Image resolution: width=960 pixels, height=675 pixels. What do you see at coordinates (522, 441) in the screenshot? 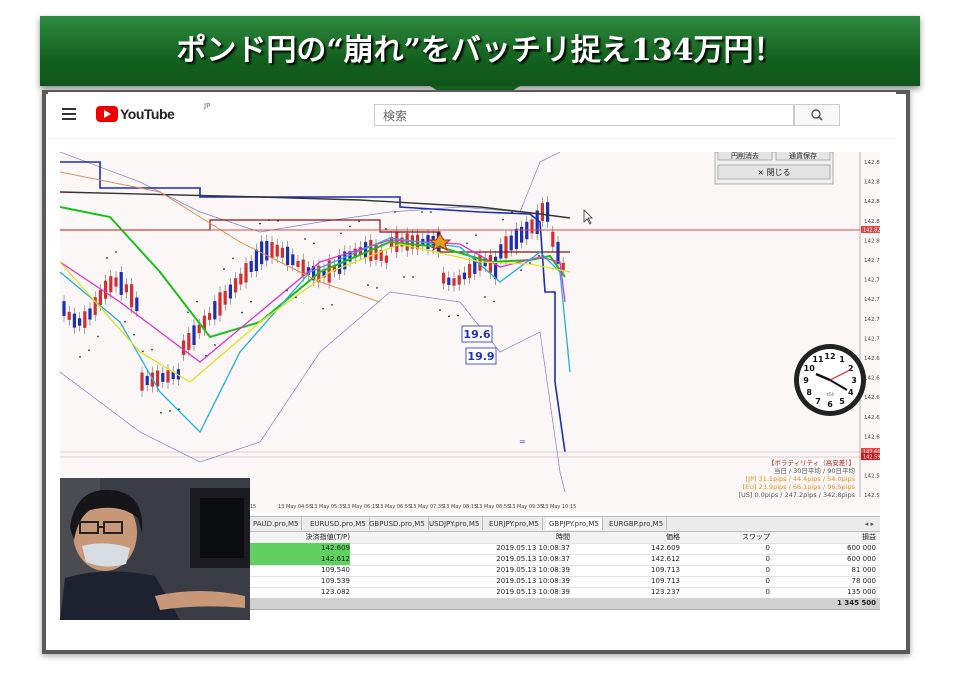
I see `chart-marker-text: =` at bounding box center [522, 441].